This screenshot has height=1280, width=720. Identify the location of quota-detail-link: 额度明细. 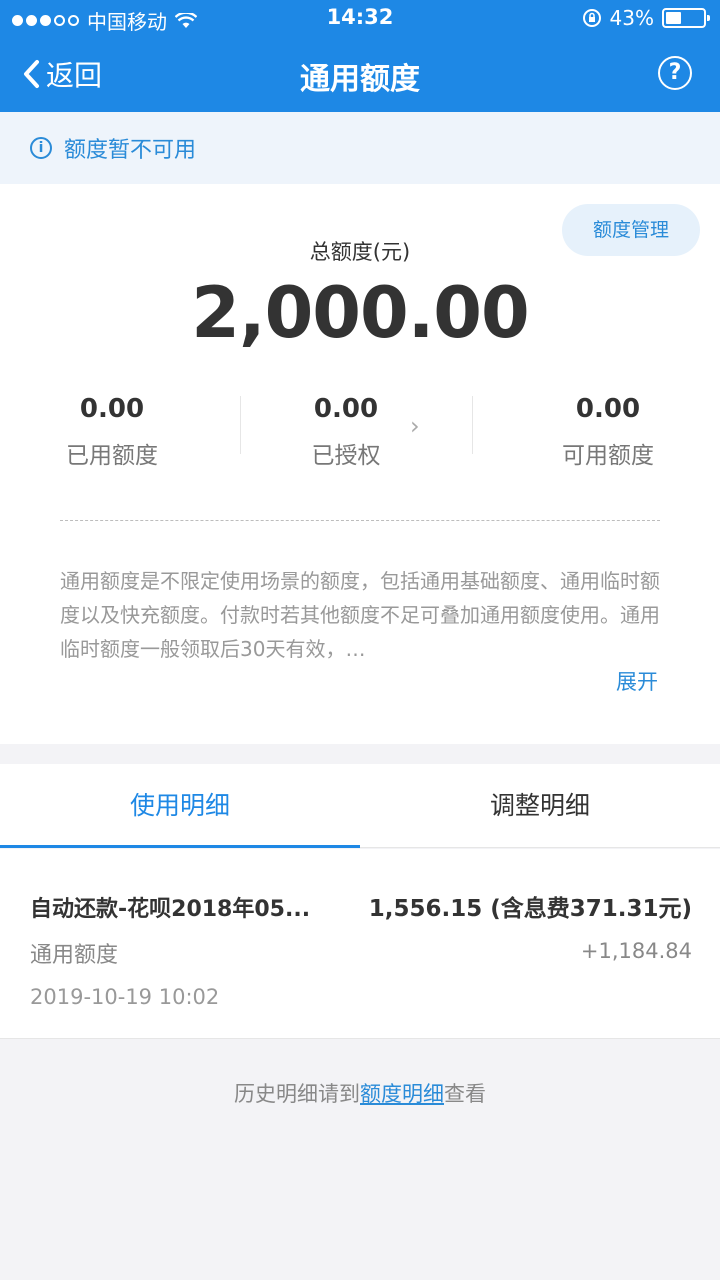
(402, 1094).